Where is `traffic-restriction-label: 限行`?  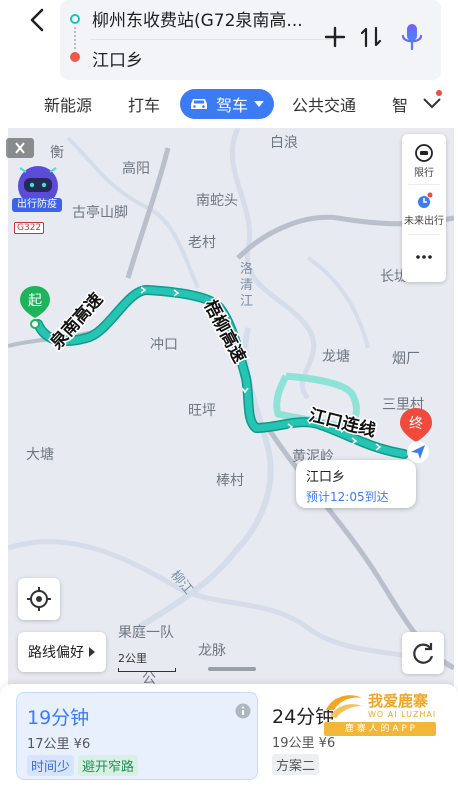 traffic-restriction-label: 限行 is located at coordinates (424, 171).